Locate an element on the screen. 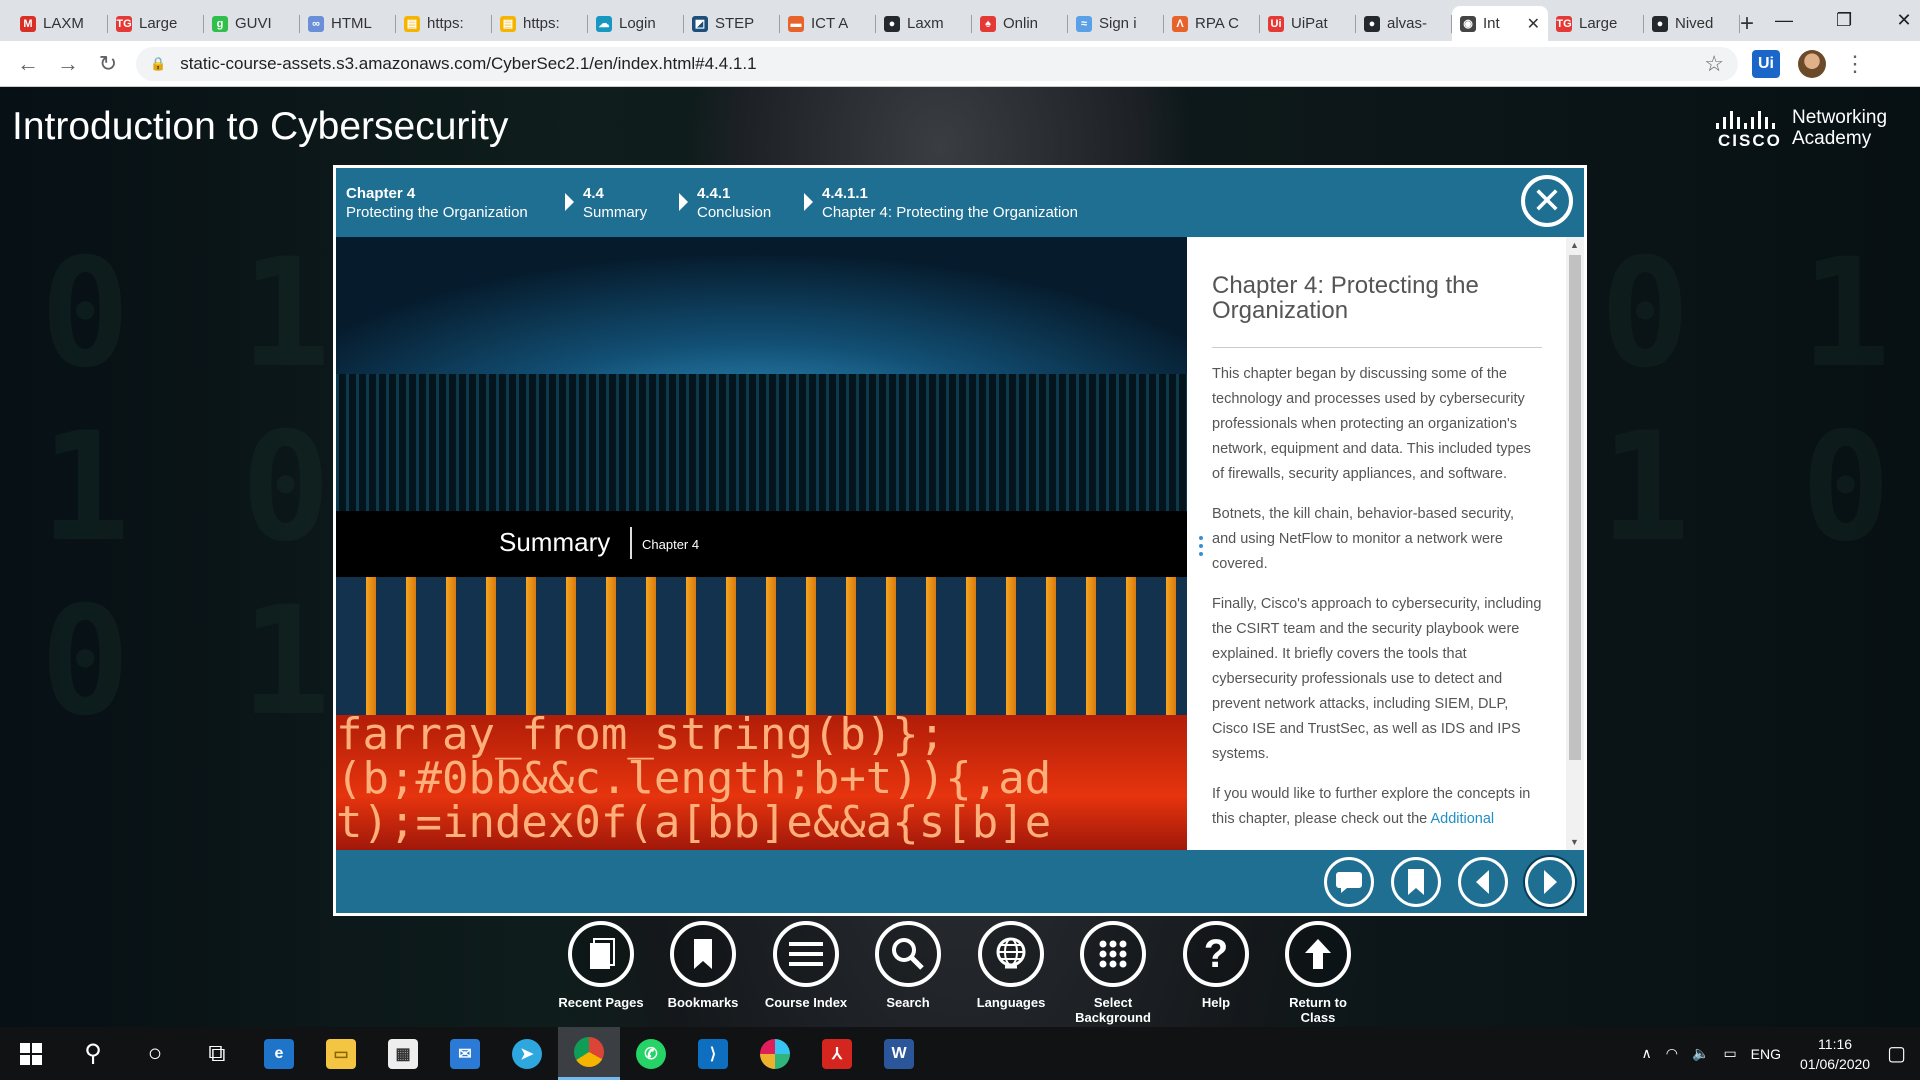 This screenshot has width=1920, height=1080. next-page-button is located at coordinates (1550, 882).